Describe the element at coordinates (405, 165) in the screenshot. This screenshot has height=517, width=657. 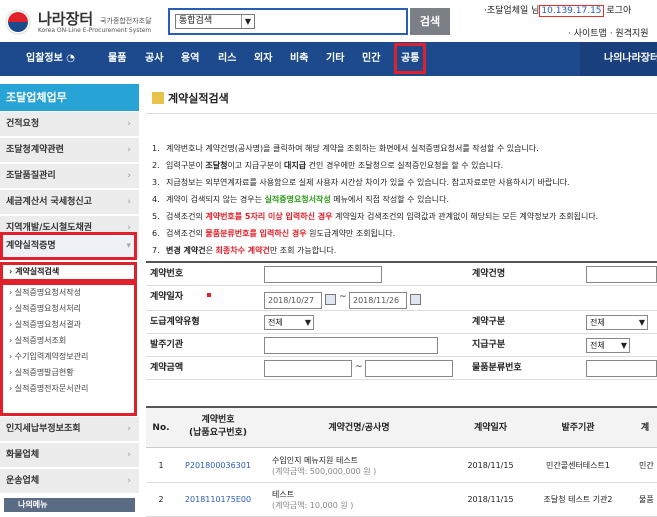
I see `notice-text: 건인 경우에만 조달청으로 실적증인요청을 할 수 있습니다.` at that location.